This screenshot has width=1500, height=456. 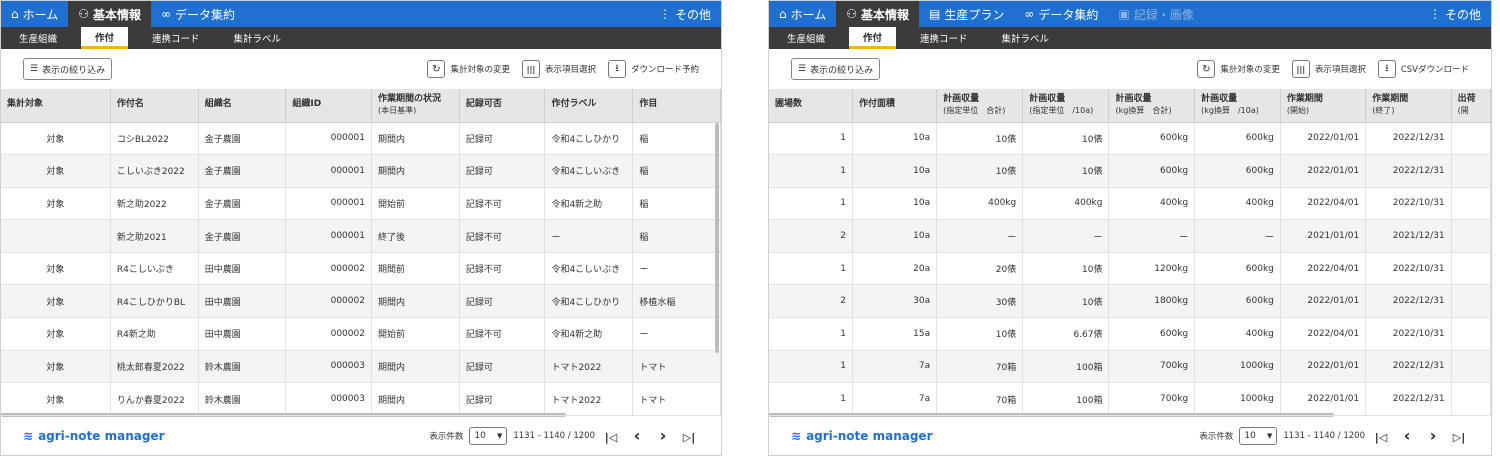 What do you see at coordinates (589, 367) in the screenshot?
I see `table-cell: トマト2022` at bounding box center [589, 367].